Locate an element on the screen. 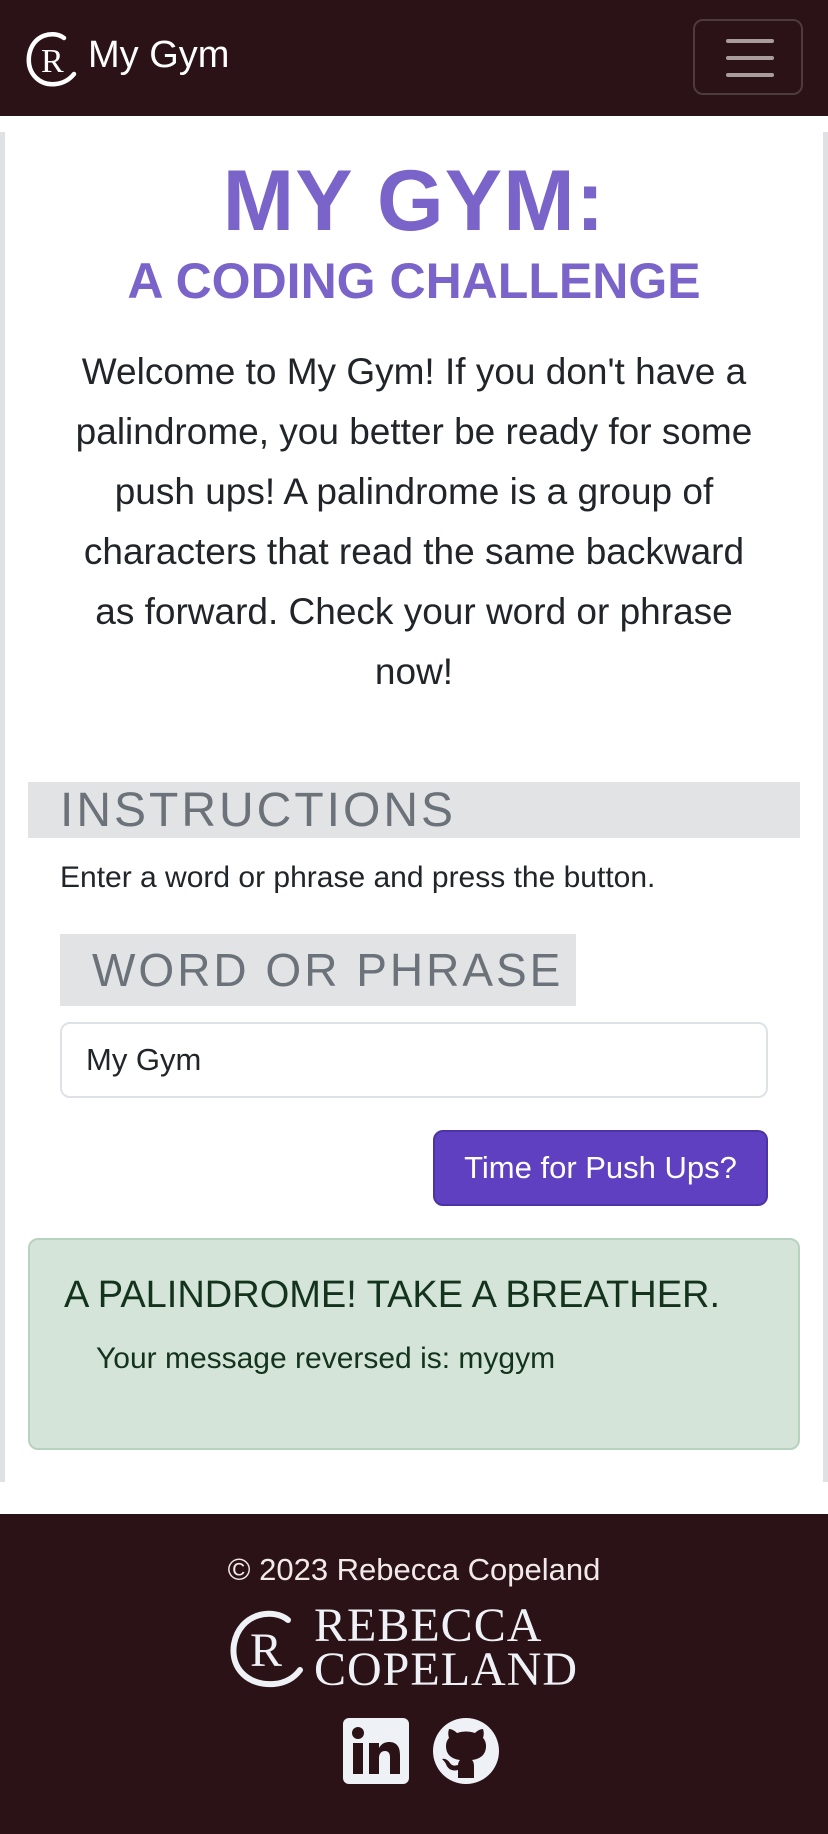 This screenshot has height=1834, width=828. linkedin-link is located at coordinates (376, 1751).